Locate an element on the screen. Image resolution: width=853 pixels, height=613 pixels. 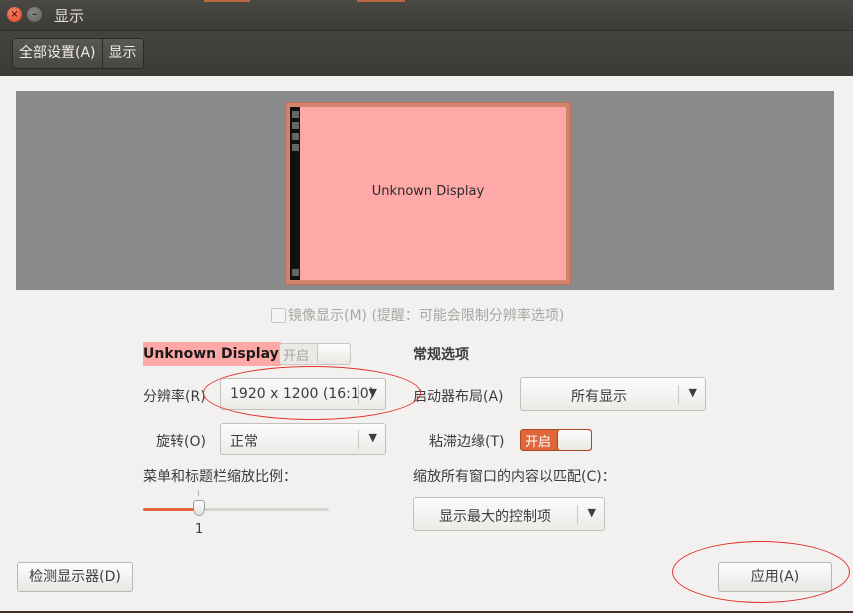
mirror-displays-option: 镜像显示(M) (提醒：可能会限制分辨率选项) is located at coordinates (417, 315).